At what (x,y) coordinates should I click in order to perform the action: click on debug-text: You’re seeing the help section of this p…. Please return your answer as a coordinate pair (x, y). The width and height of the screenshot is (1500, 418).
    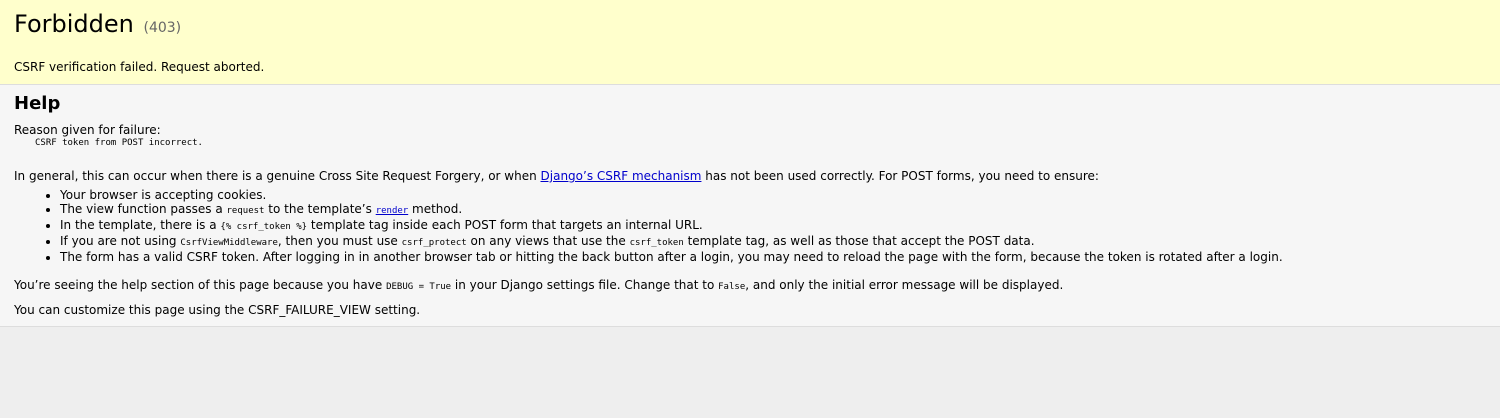
    Looking at the image, I should click on (200, 285).